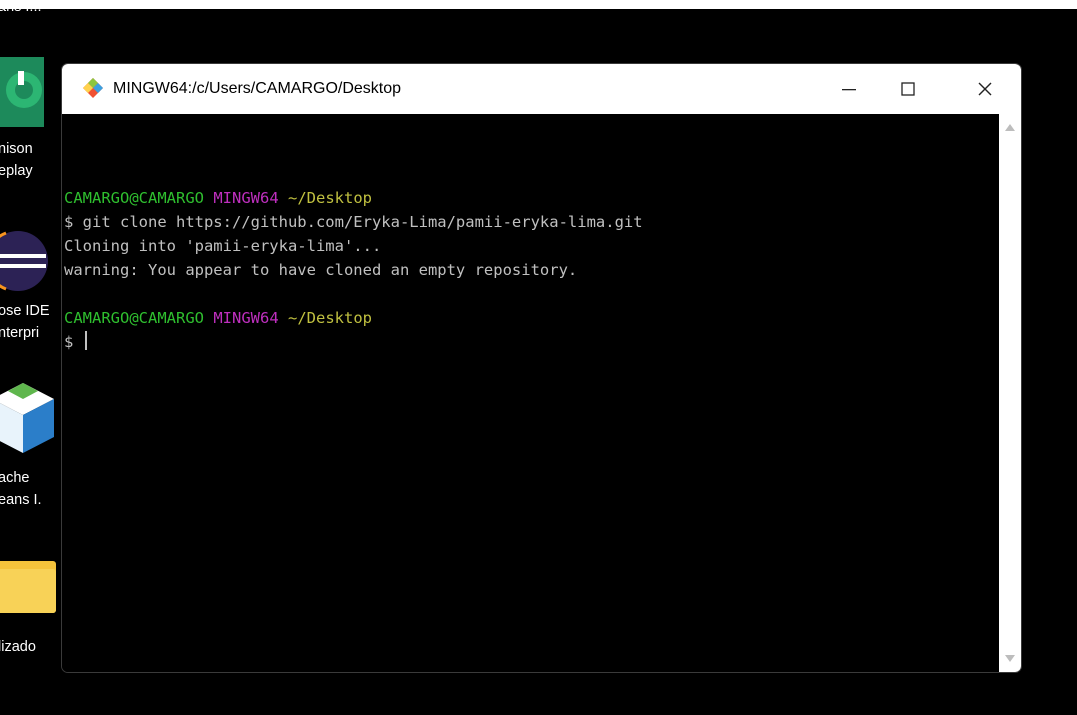 The width and height of the screenshot is (1077, 715). I want to click on netbeans-icon, so click(29, 419).